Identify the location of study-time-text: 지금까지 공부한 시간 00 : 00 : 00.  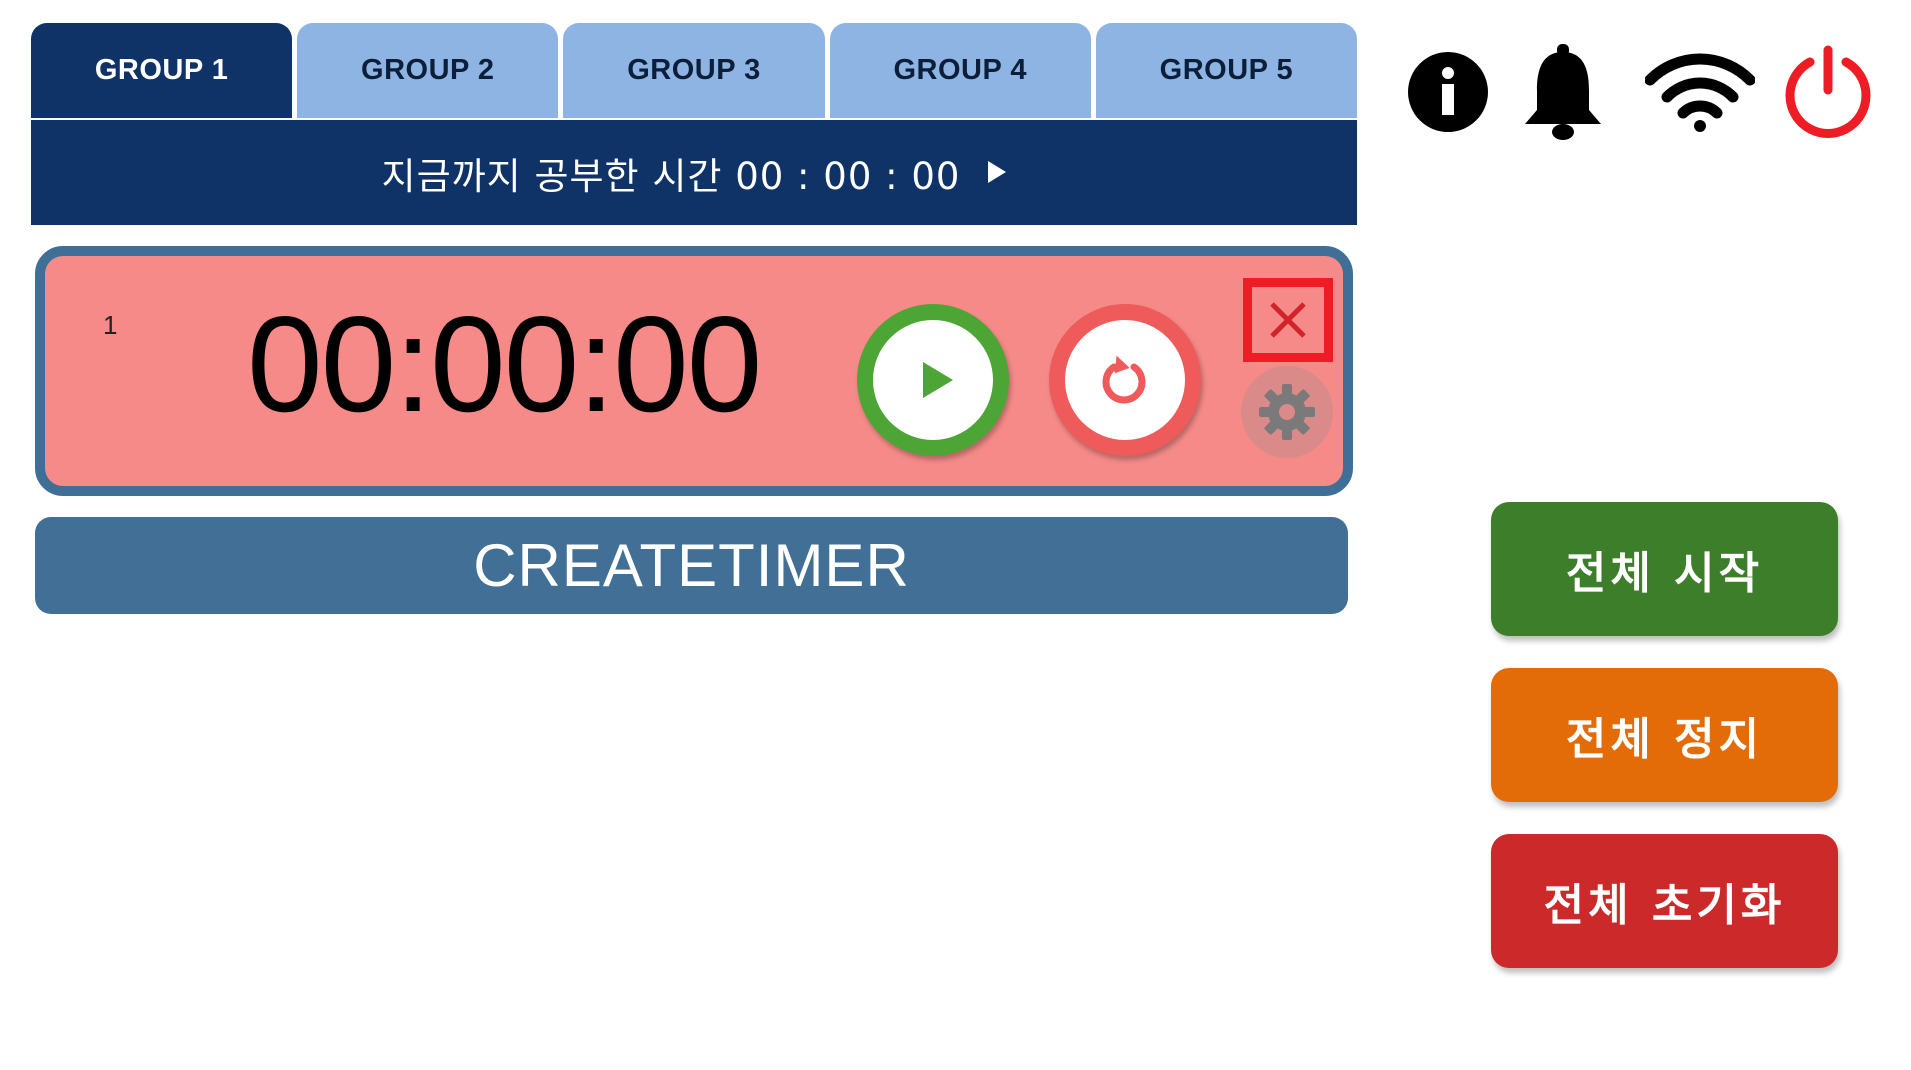
(671, 173).